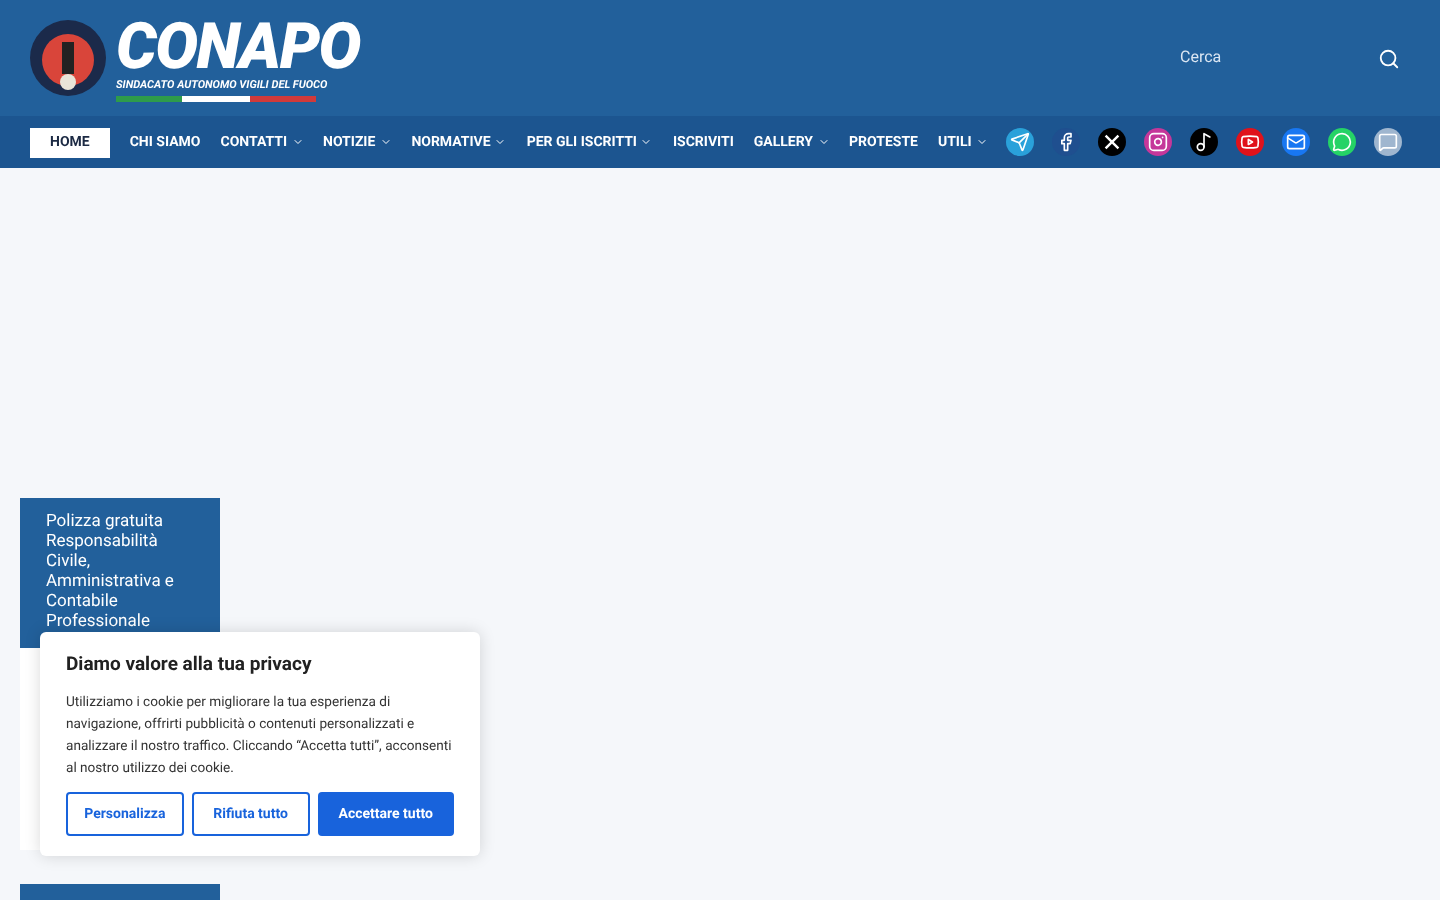 This screenshot has height=900, width=1440. I want to click on search-field: Cerca, so click(1240, 58).